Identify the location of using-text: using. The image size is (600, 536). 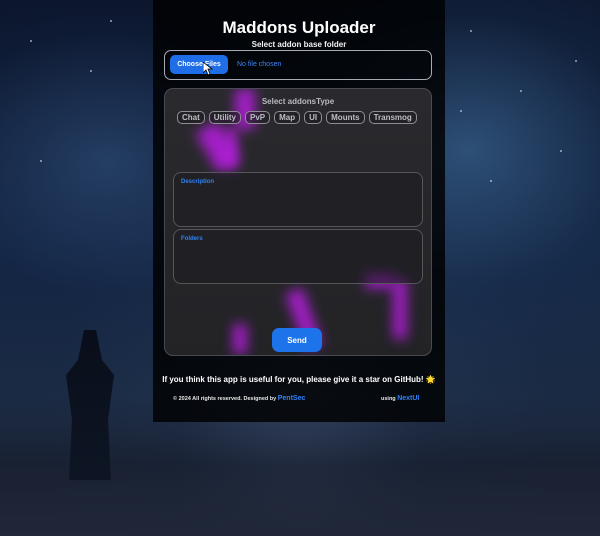
(388, 399).